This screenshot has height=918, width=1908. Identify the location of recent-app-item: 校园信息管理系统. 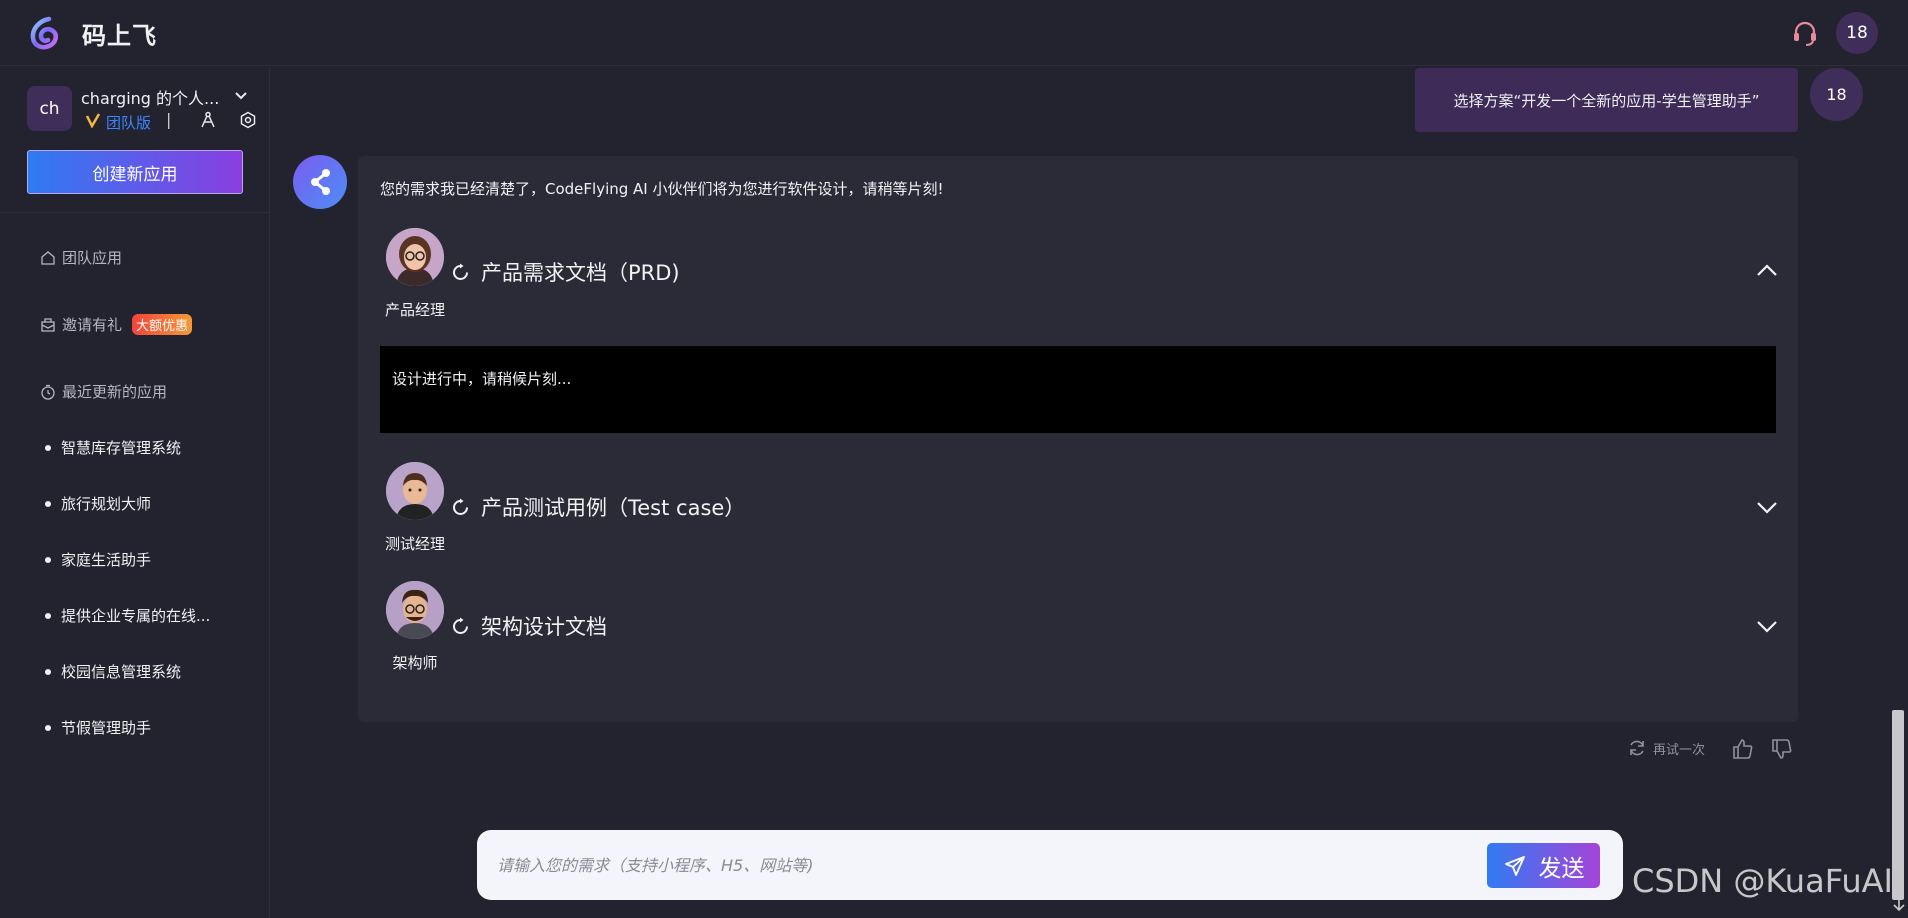
(113, 671).